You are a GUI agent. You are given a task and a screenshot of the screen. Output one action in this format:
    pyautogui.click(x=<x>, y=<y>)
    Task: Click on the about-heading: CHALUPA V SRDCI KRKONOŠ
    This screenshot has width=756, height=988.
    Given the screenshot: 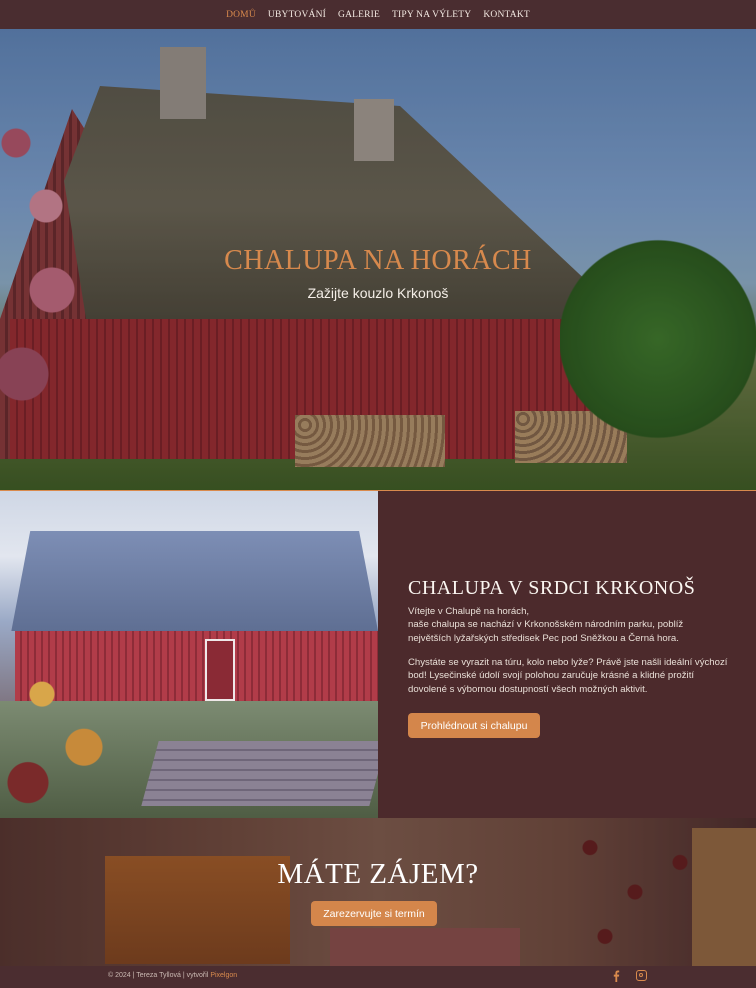 What is the action you would take?
    pyautogui.click(x=552, y=588)
    